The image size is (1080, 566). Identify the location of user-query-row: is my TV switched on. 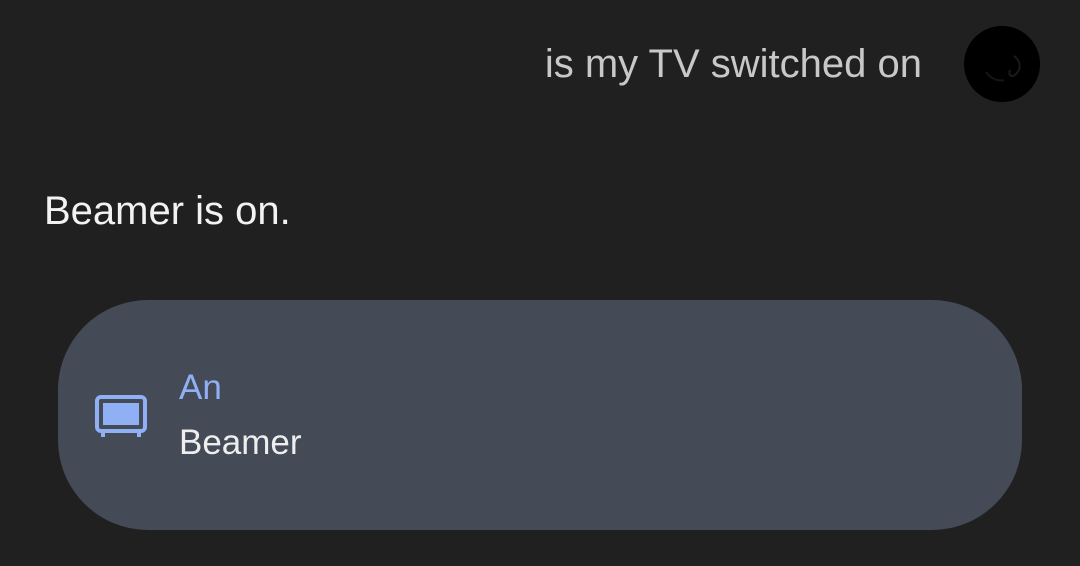
(792, 64).